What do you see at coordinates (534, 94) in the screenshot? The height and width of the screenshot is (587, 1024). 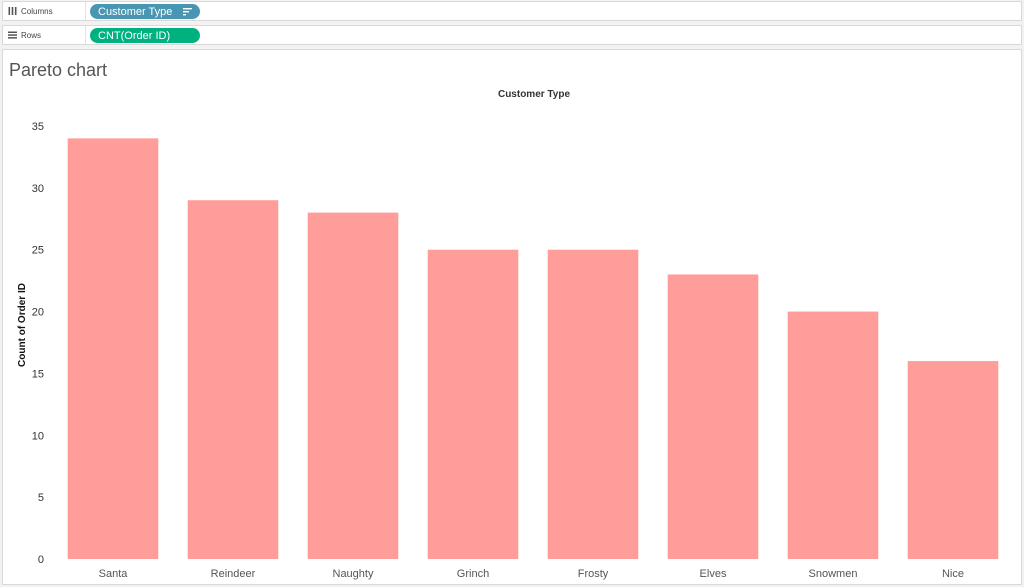 I see `x-axis-title: Customer Type` at bounding box center [534, 94].